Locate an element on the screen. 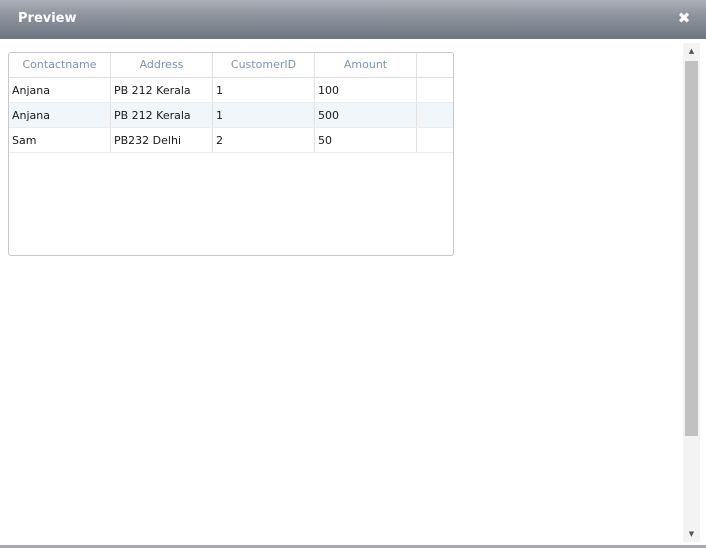 The width and height of the screenshot is (706, 548). table-row: Anjana PB 212 Kerala 1 500 is located at coordinates (231, 115).